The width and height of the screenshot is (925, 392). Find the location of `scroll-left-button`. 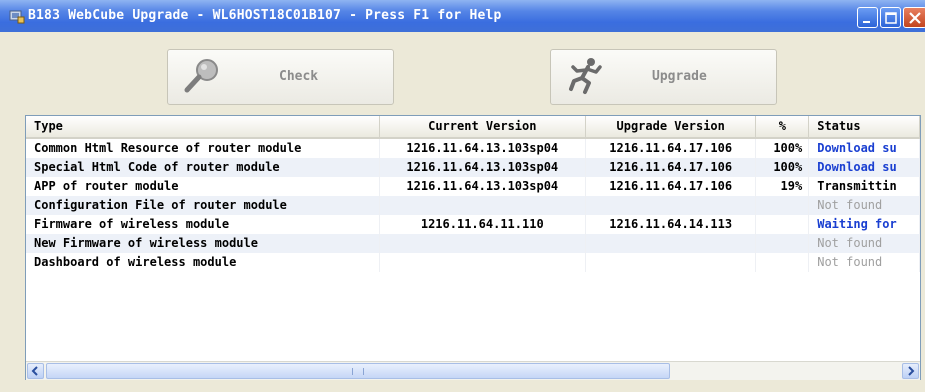

scroll-left-button is located at coordinates (35, 371).